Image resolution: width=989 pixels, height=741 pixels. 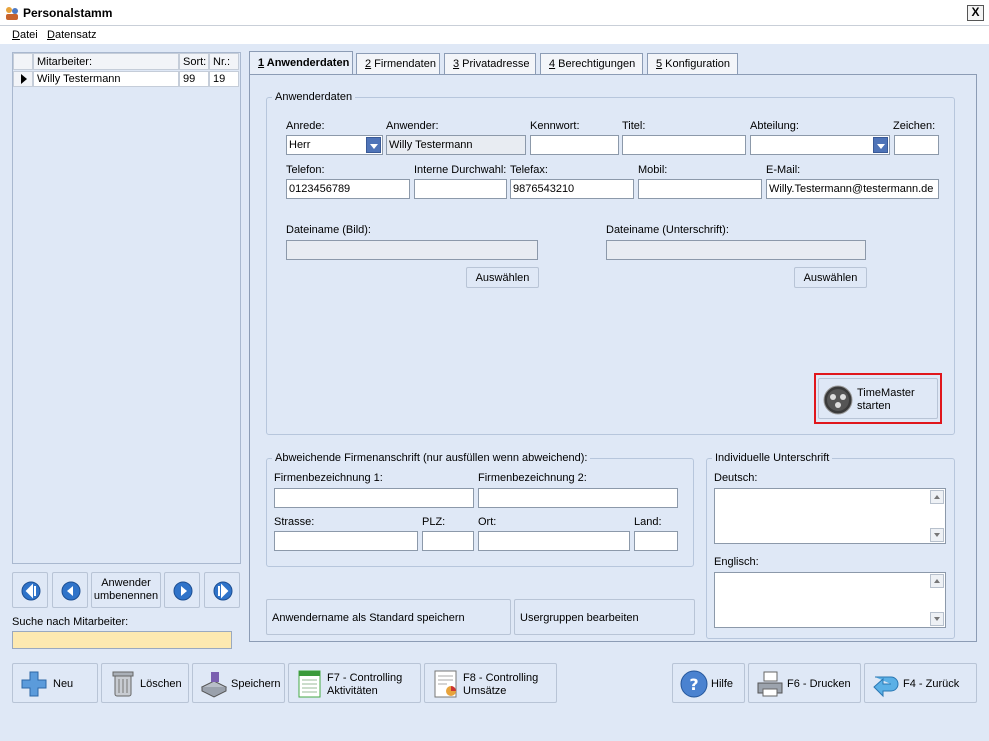 I want to click on bez1-label: Firmenbezeichnung 1:, so click(x=328, y=478).